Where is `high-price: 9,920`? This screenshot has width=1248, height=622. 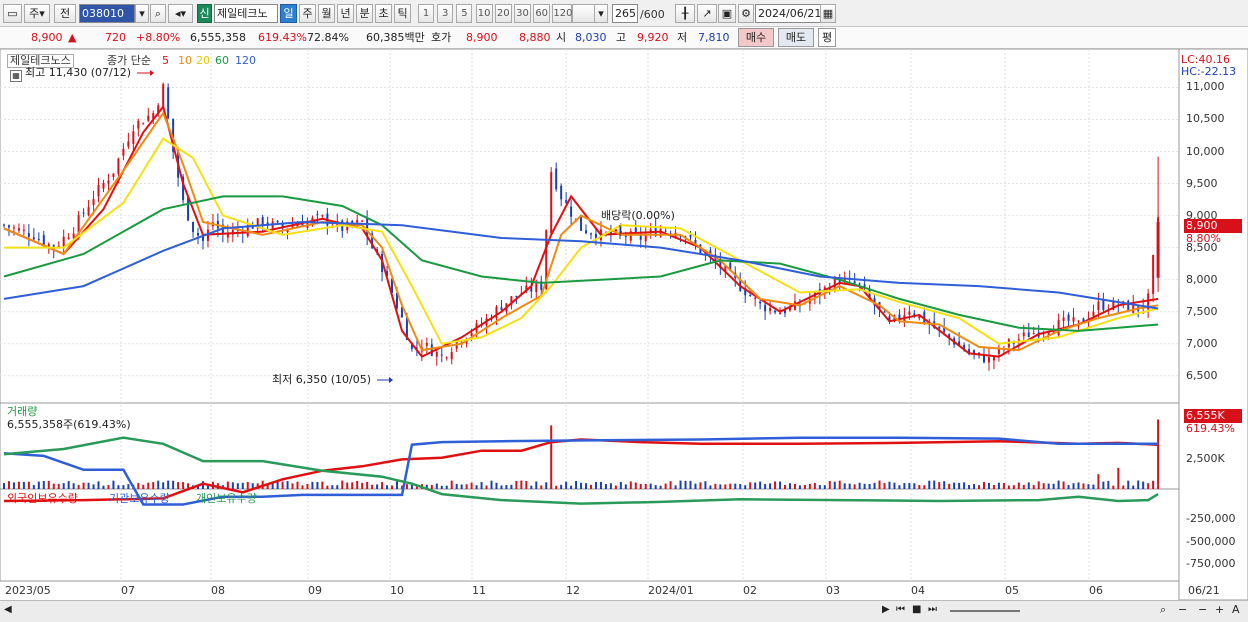 high-price: 9,920 is located at coordinates (653, 37).